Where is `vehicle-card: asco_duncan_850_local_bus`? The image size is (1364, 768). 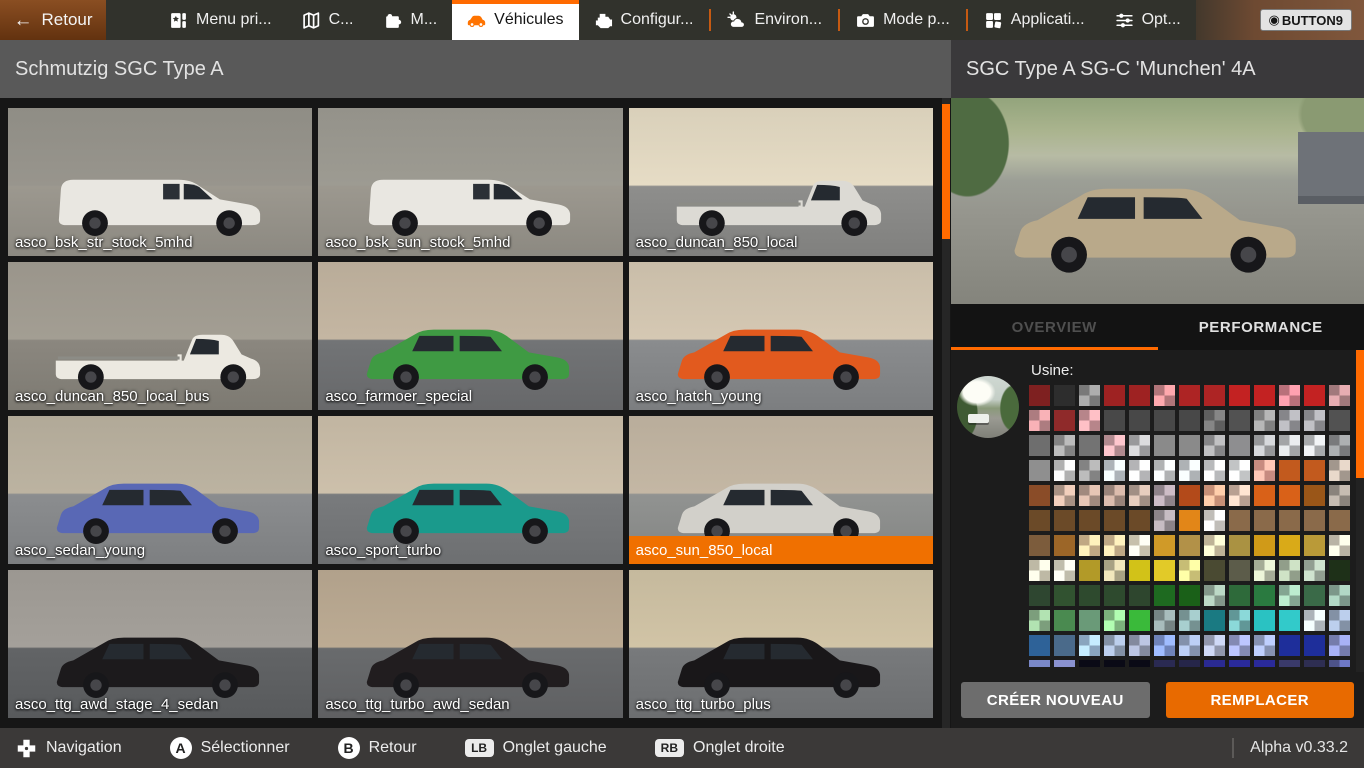
vehicle-card: asco_duncan_850_local_bus is located at coordinates (160, 336).